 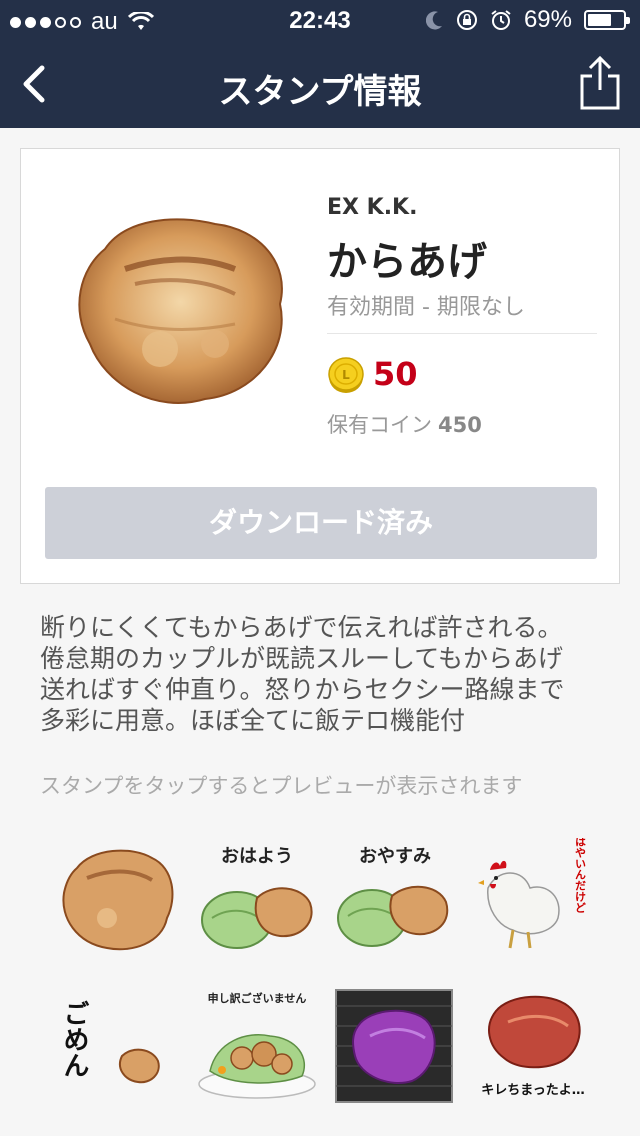 I want to click on description-line: 多彩に用意。ほぼ全てに飯テロ機能付, so click(x=253, y=720).